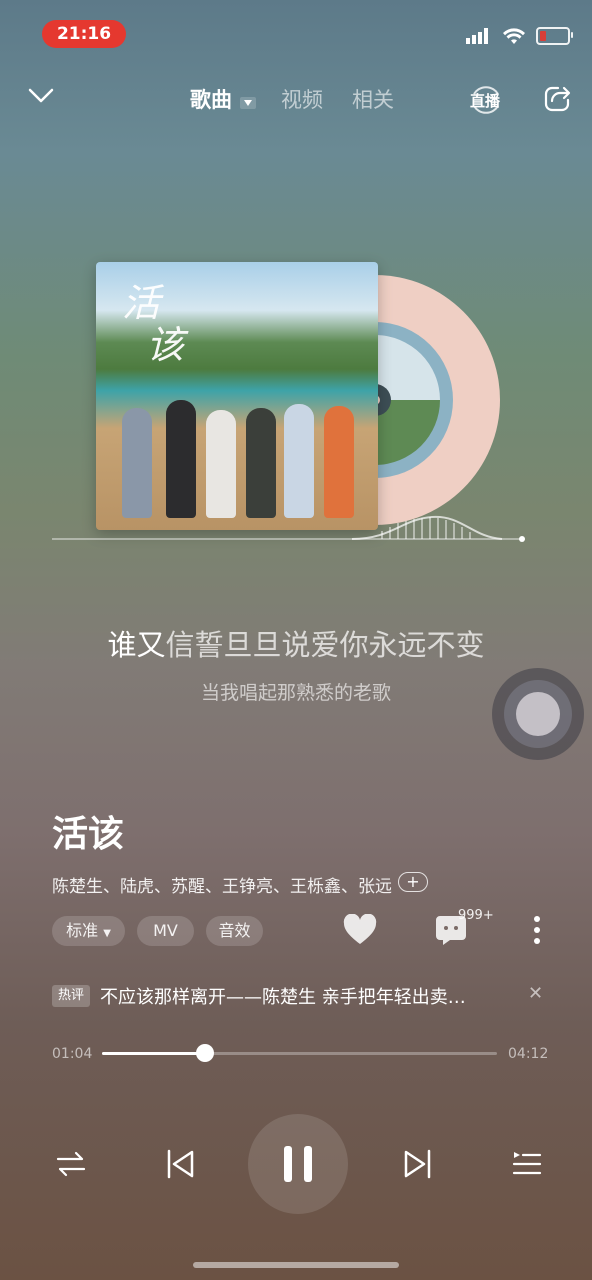 This screenshot has width=592, height=1280. I want to click on home-indicator, so click(296, 1265).